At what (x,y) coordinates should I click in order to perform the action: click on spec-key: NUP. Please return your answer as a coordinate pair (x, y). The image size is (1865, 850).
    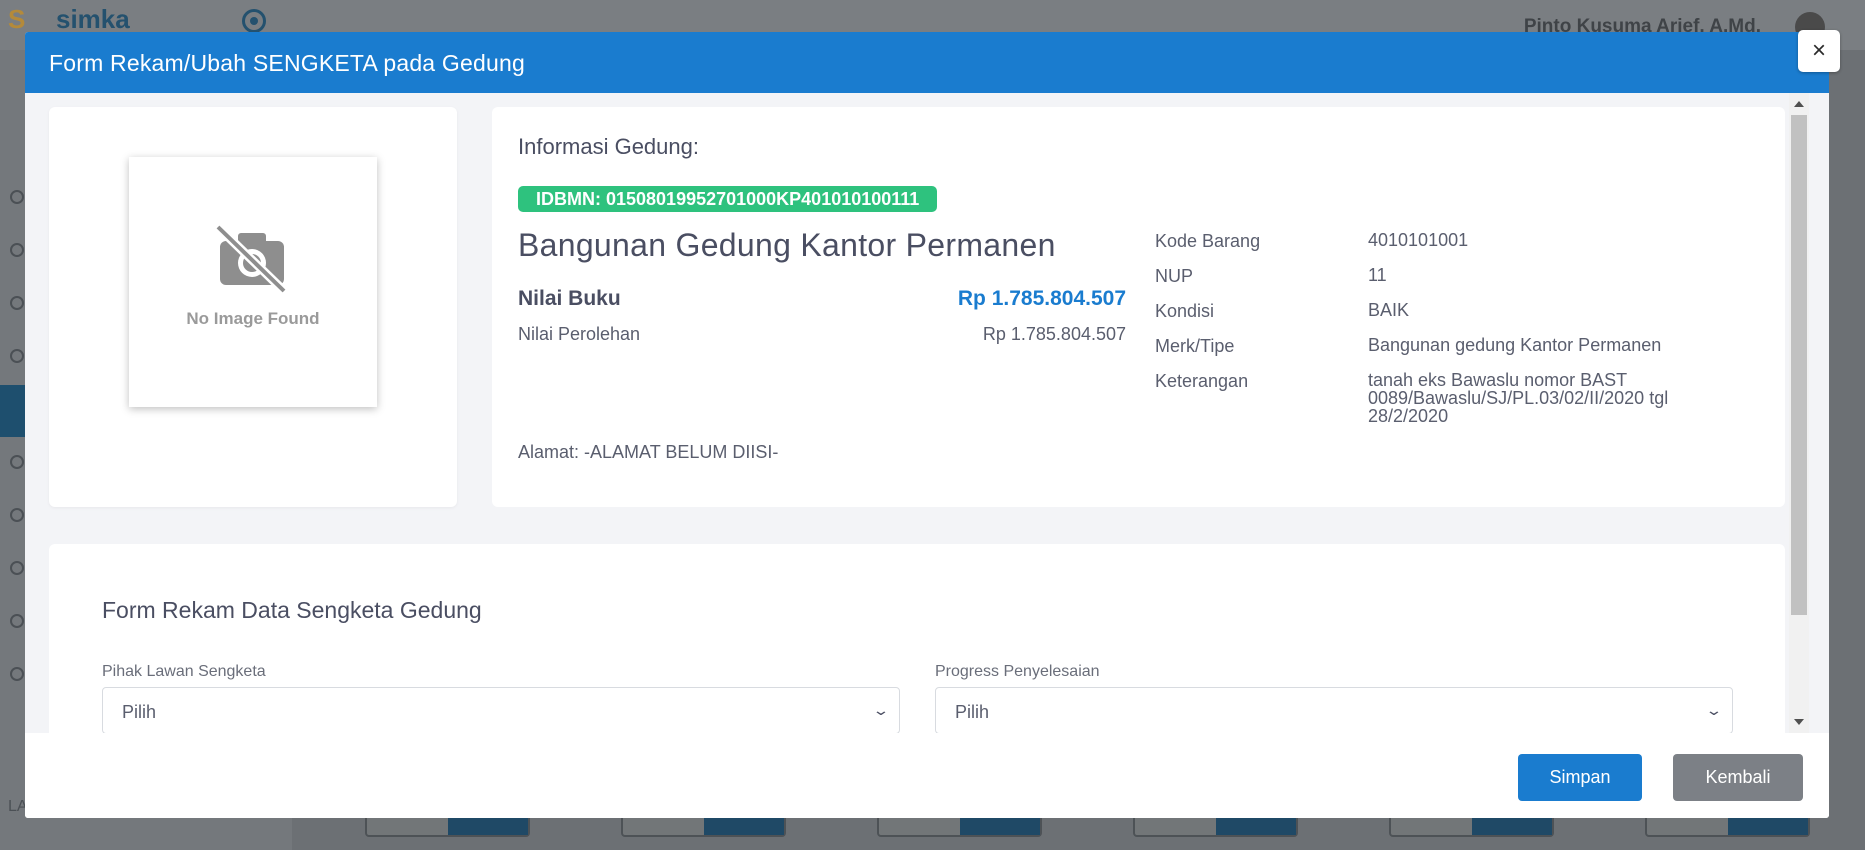
    Looking at the image, I should click on (1174, 276).